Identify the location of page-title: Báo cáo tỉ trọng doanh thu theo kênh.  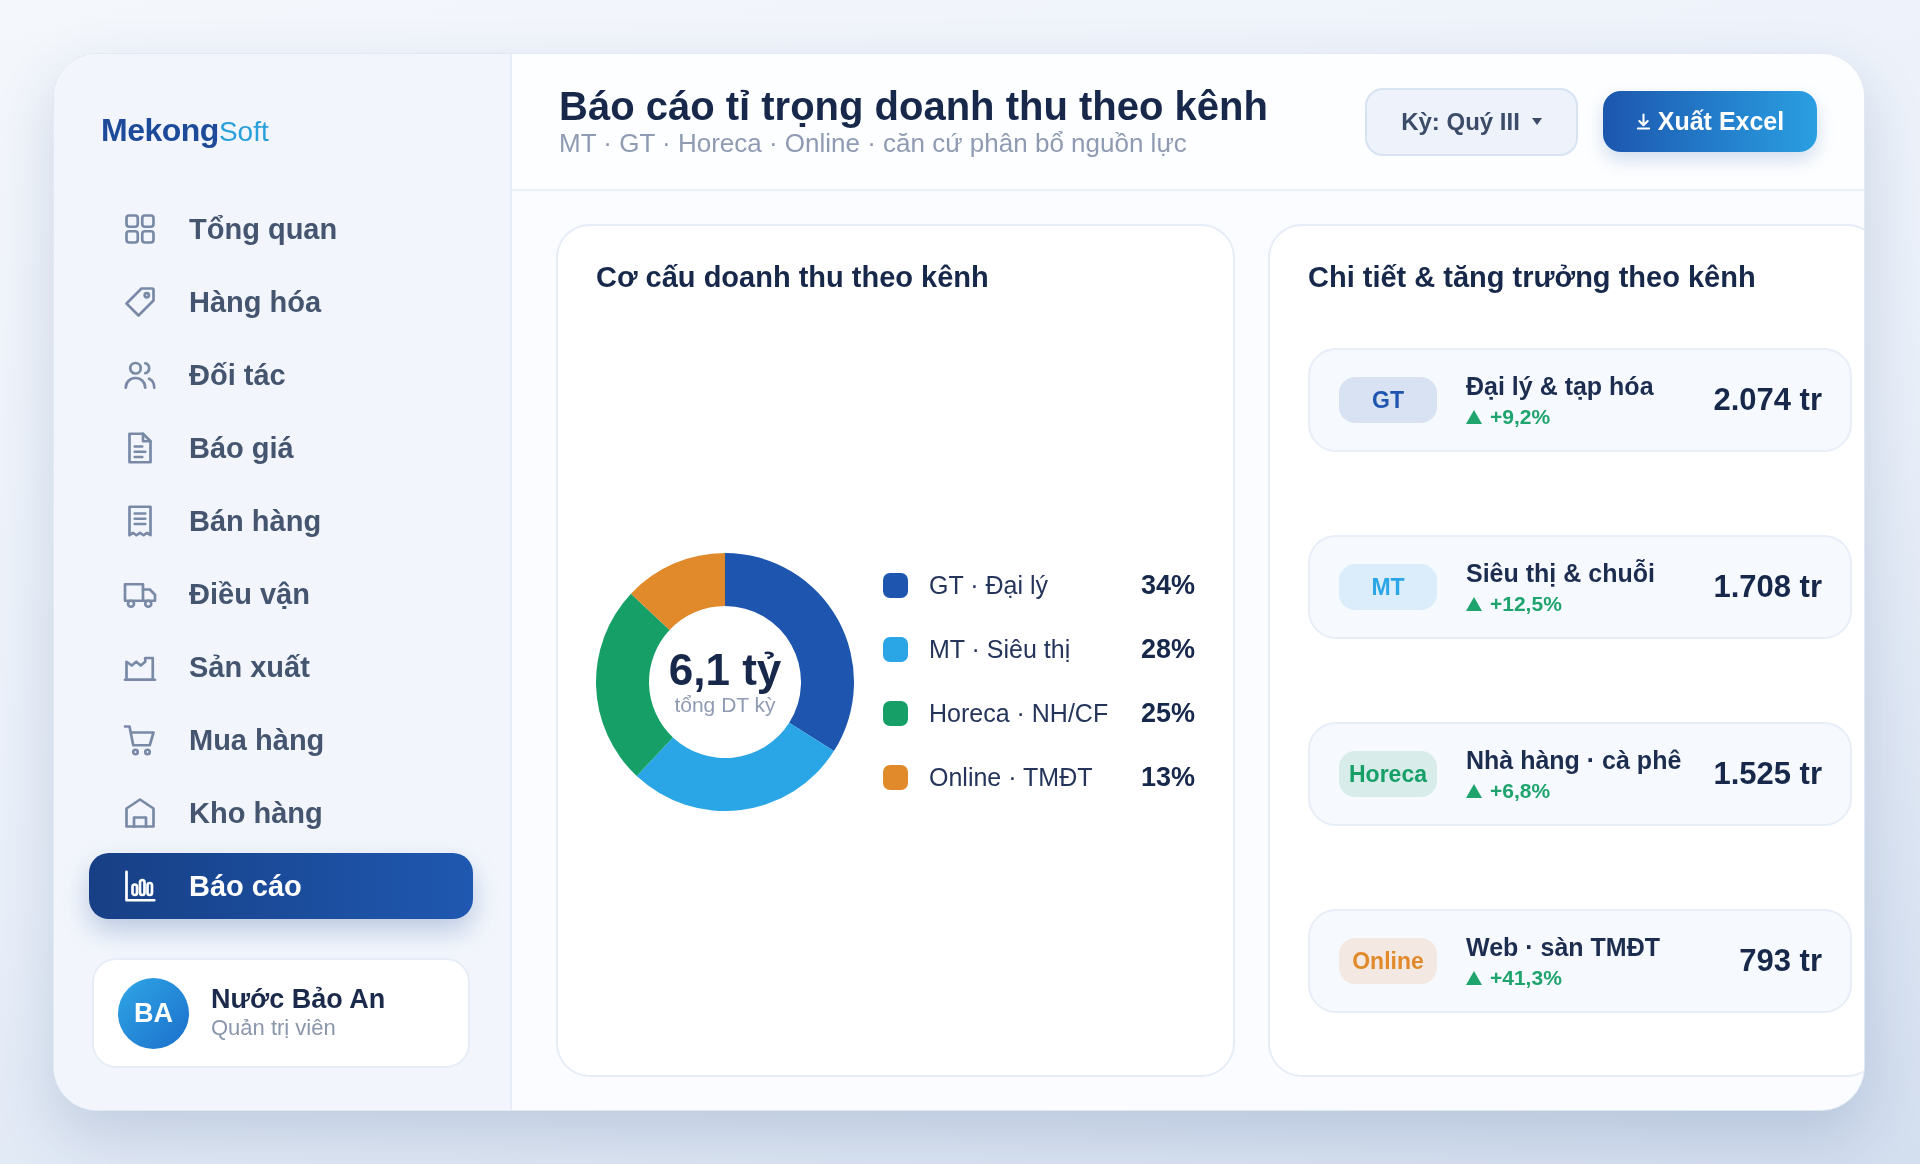
(913, 106).